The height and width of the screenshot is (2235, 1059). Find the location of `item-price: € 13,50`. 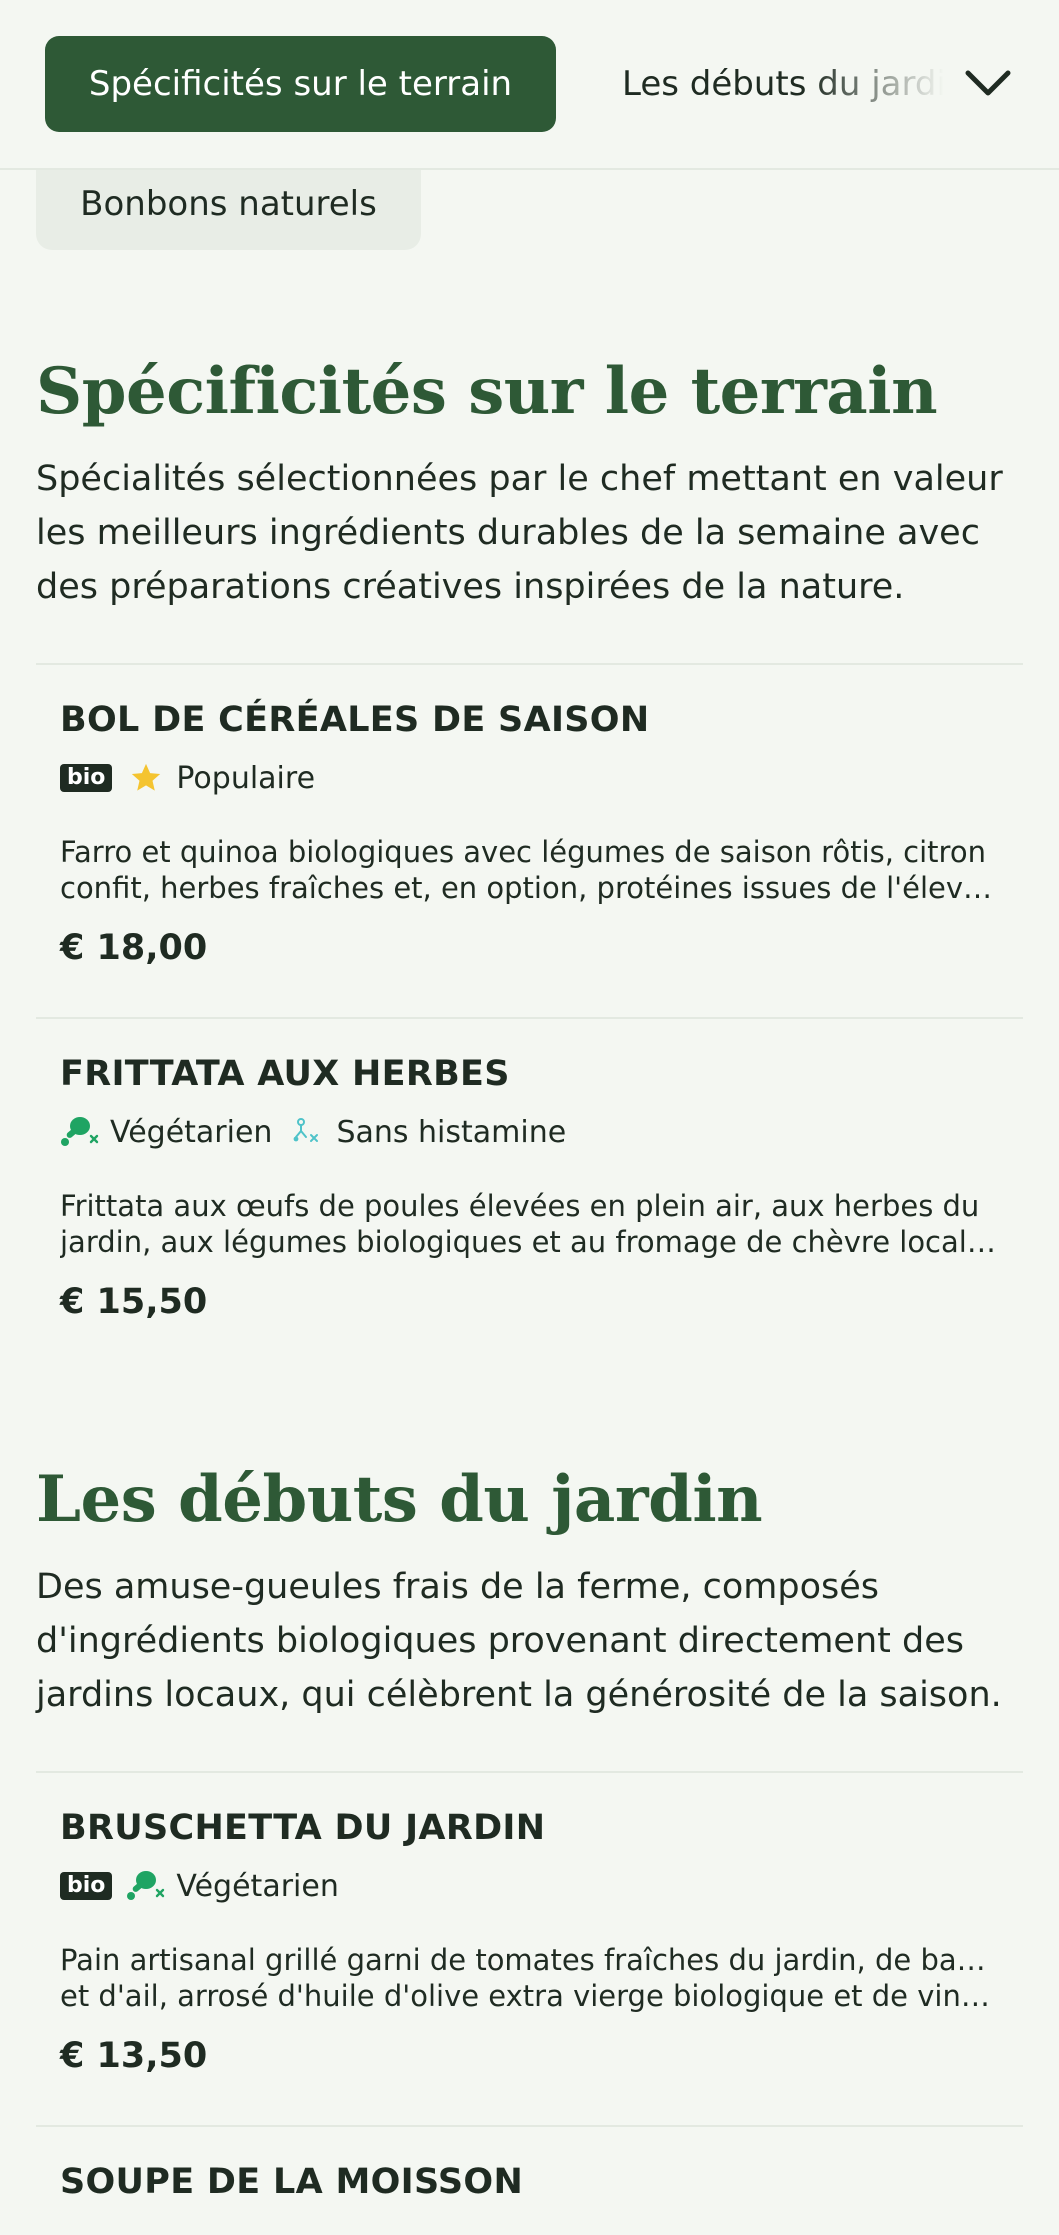

item-price: € 13,50 is located at coordinates (134, 2056).